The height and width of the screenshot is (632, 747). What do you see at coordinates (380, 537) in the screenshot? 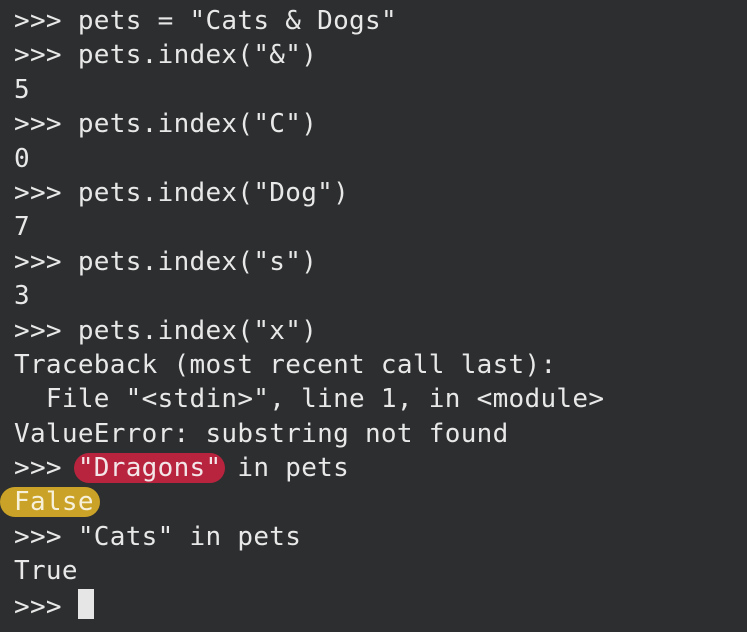
I see `terminal-input-line: >>> "Cats" in pets` at bounding box center [380, 537].